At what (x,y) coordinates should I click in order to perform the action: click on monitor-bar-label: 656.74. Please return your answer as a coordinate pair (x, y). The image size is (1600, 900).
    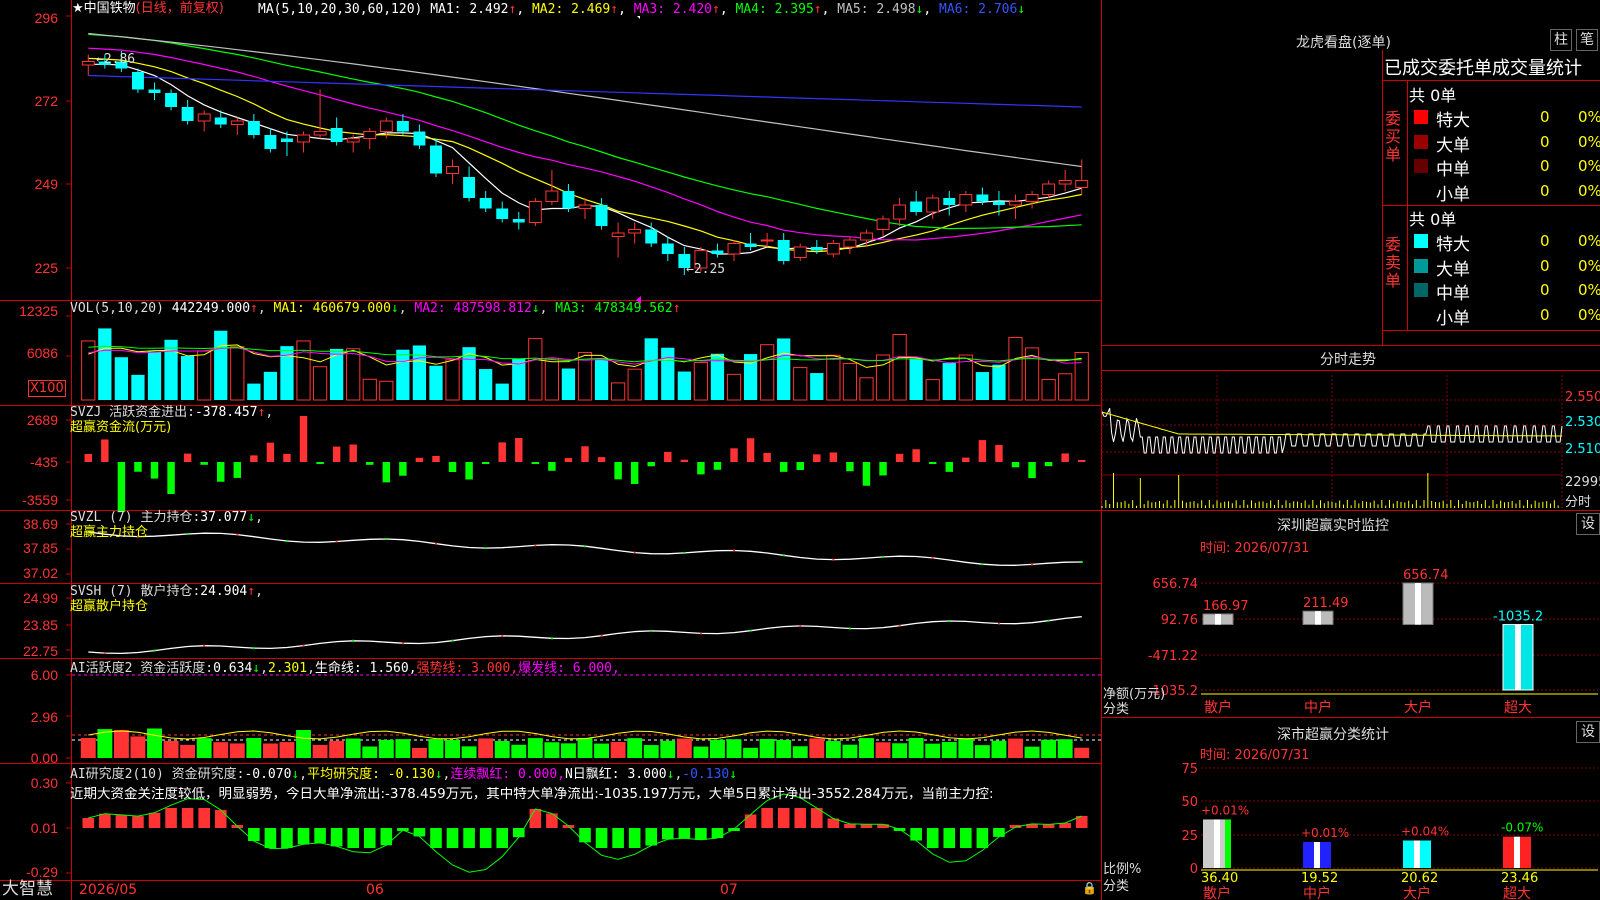
    Looking at the image, I should click on (1426, 575).